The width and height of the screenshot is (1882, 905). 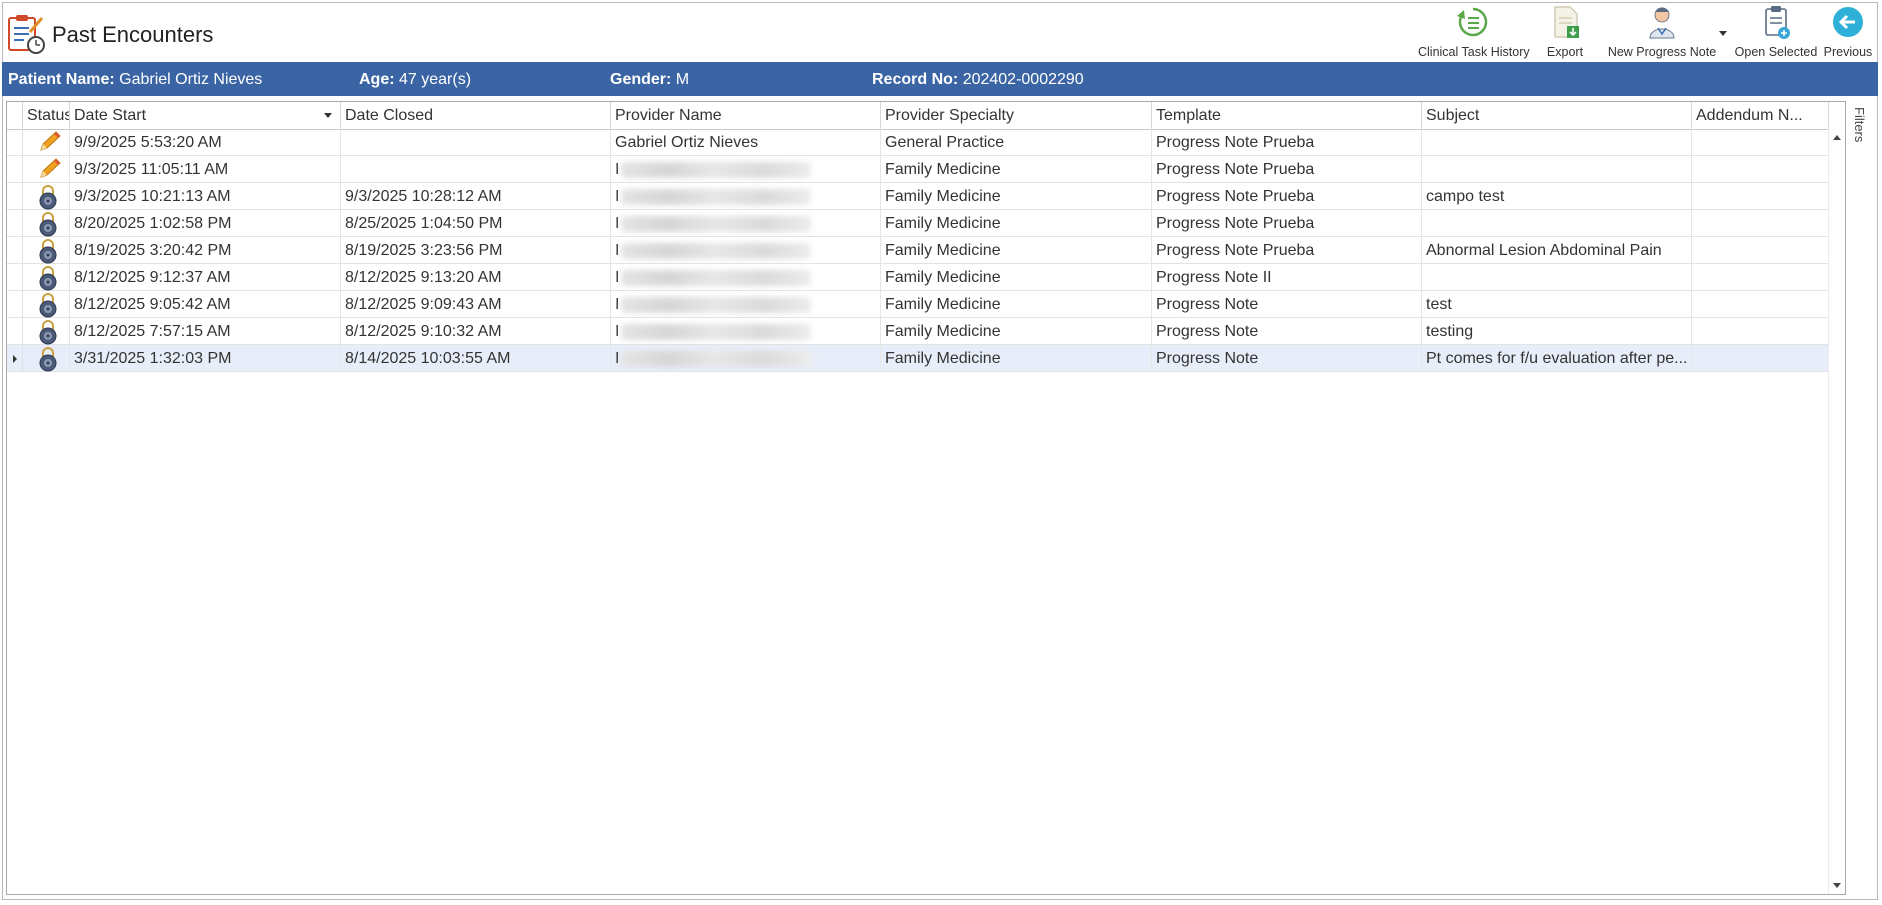 What do you see at coordinates (1837, 885) in the screenshot?
I see `scroll-down-arrow-icon` at bounding box center [1837, 885].